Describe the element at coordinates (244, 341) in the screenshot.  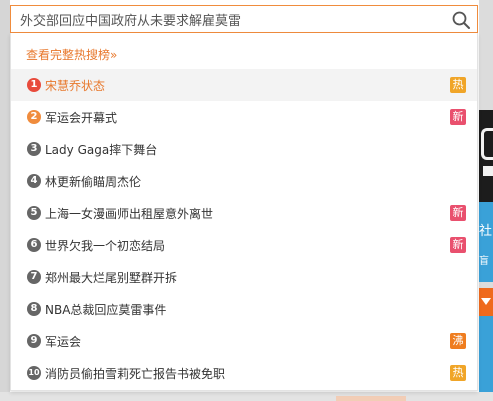
I see `hot-search-item: 9 军运会 沸` at that location.